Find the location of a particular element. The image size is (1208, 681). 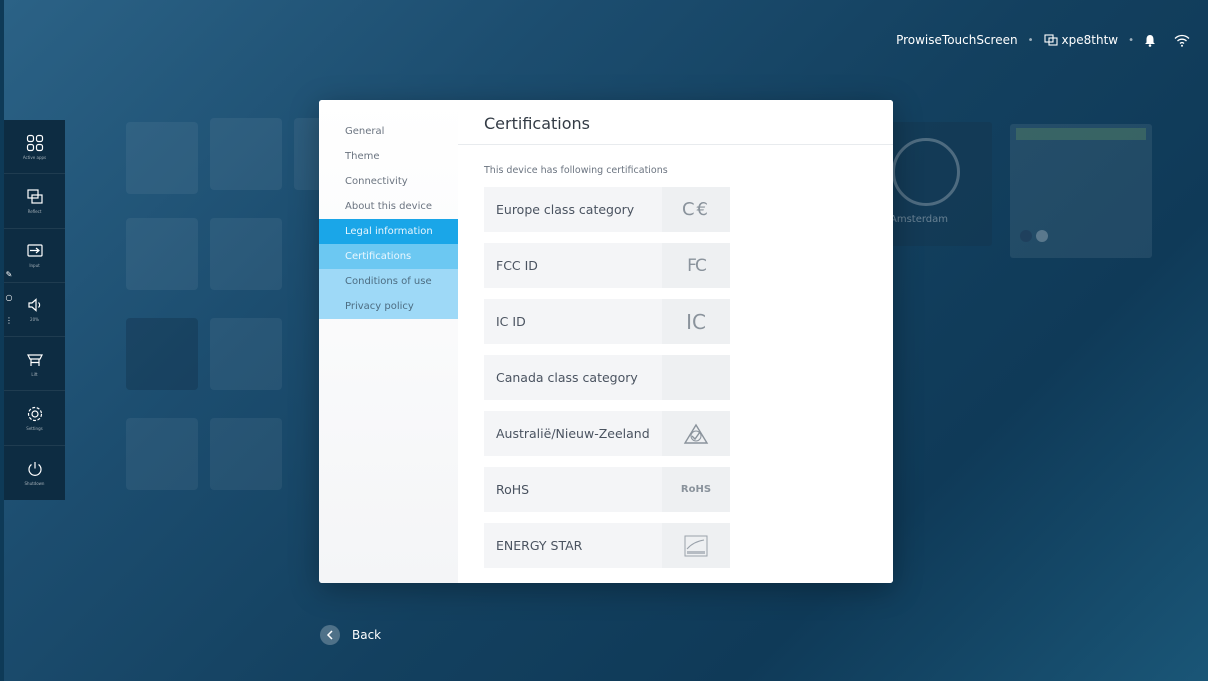

nav-item-certifications: Certifications is located at coordinates (388, 256).